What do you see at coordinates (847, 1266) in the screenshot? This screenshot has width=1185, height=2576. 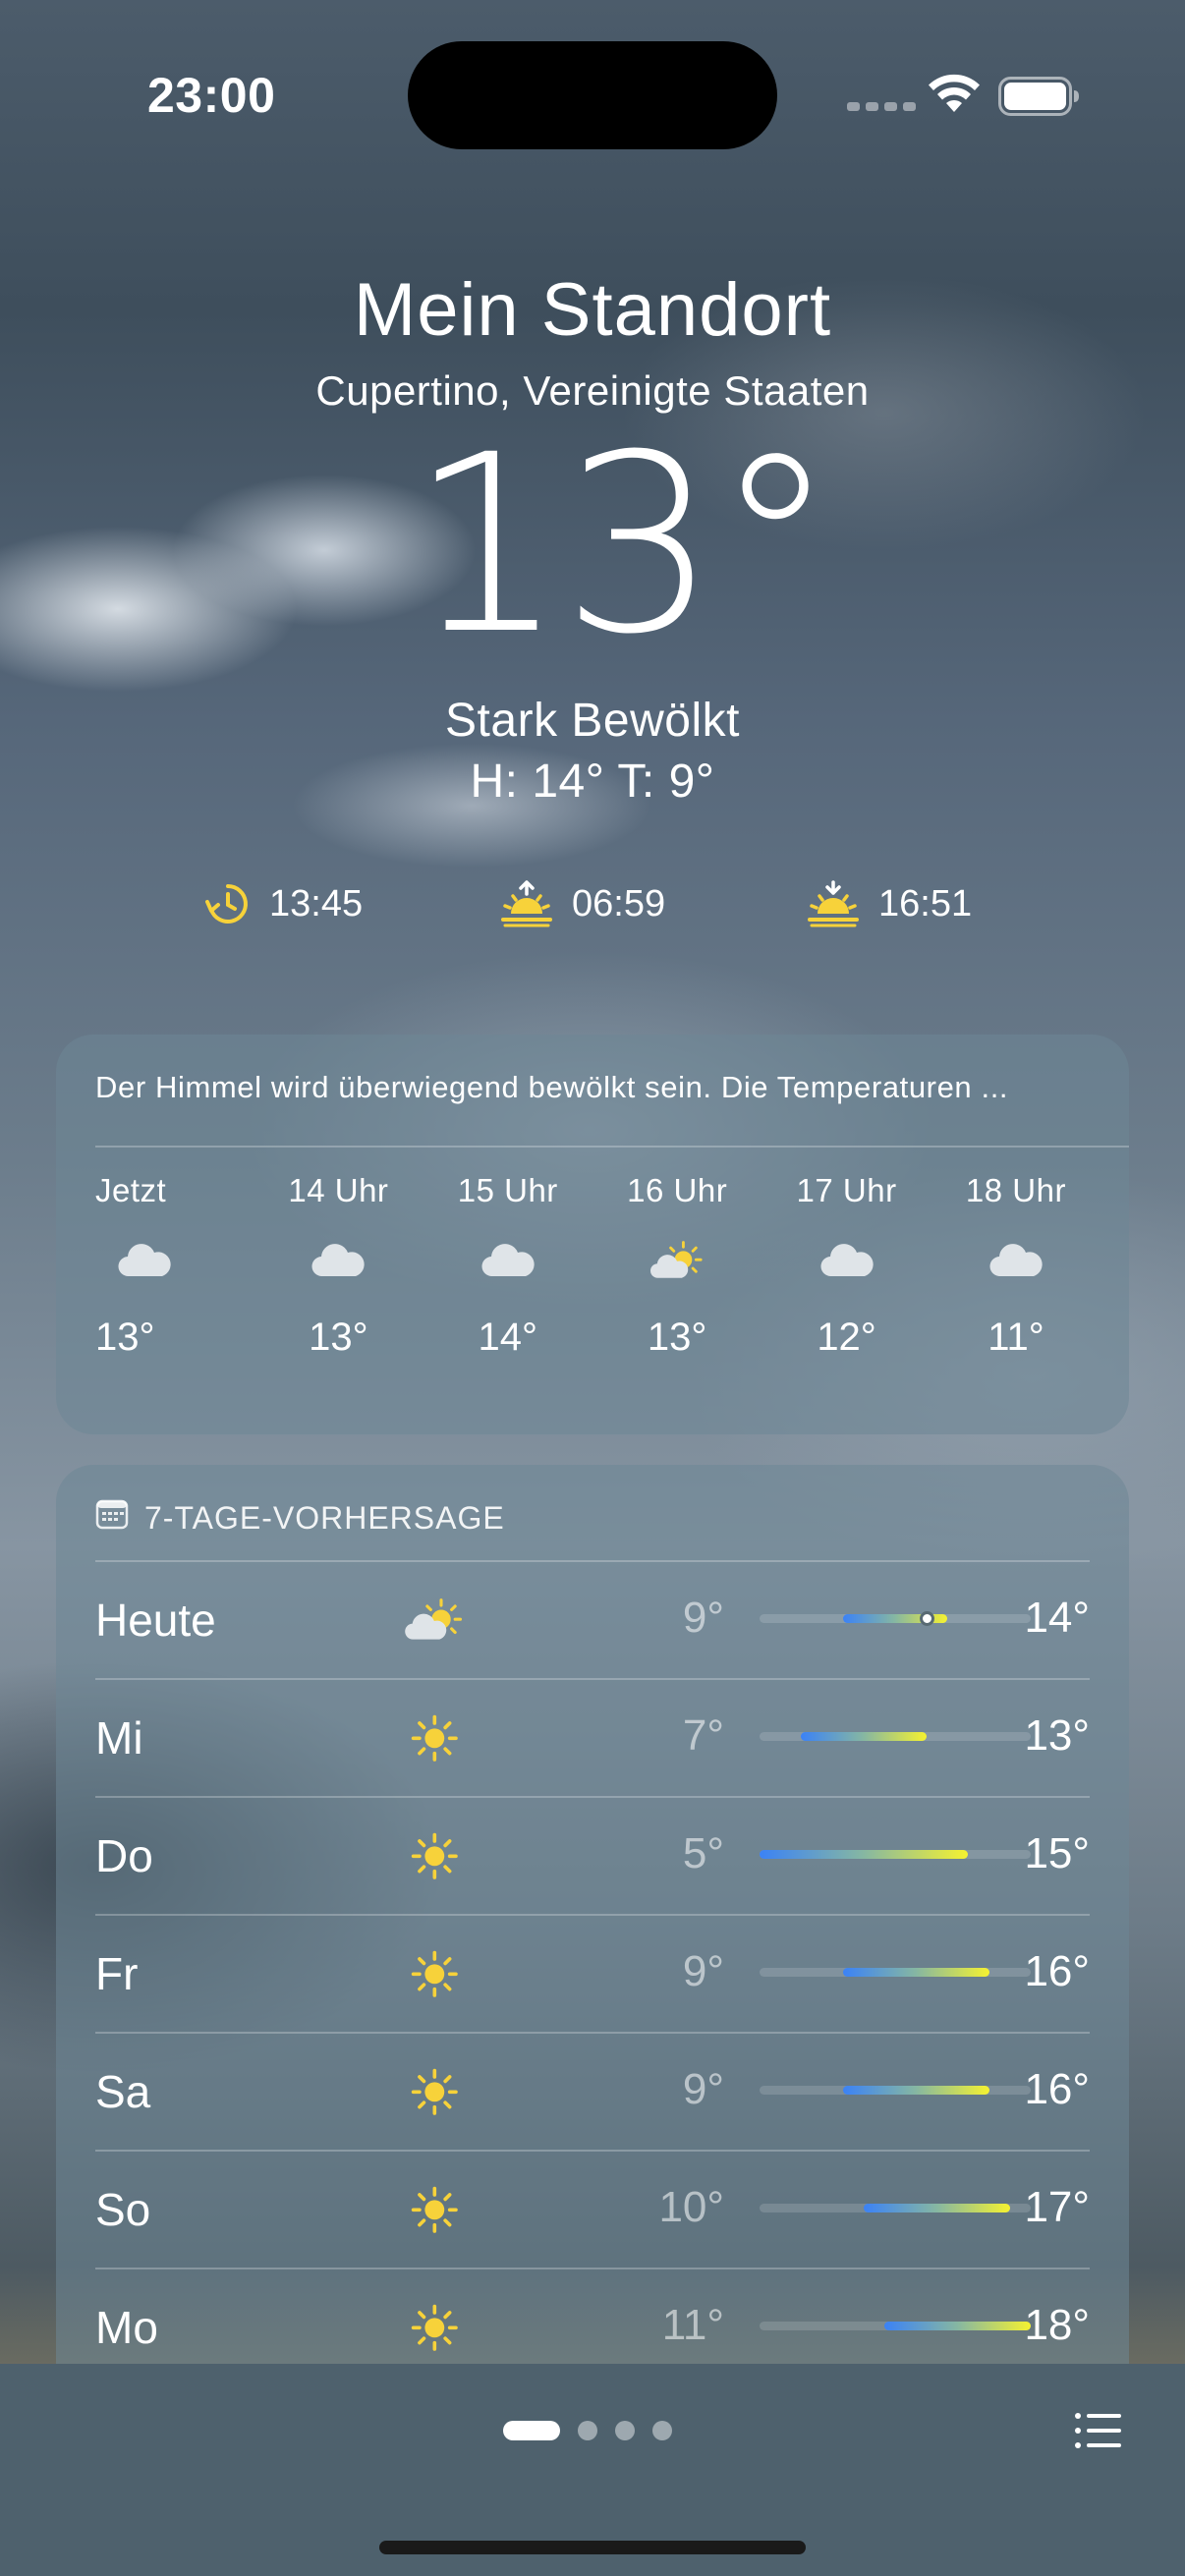 I see `hour-item: 17 Uhr 12°` at bounding box center [847, 1266].